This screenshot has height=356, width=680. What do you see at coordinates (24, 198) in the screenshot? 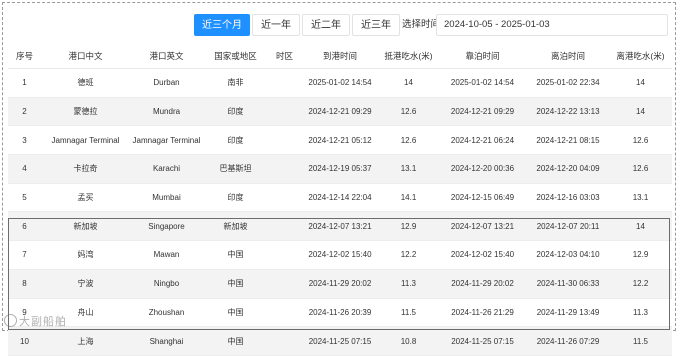
I see `table-cell: 5` at bounding box center [24, 198].